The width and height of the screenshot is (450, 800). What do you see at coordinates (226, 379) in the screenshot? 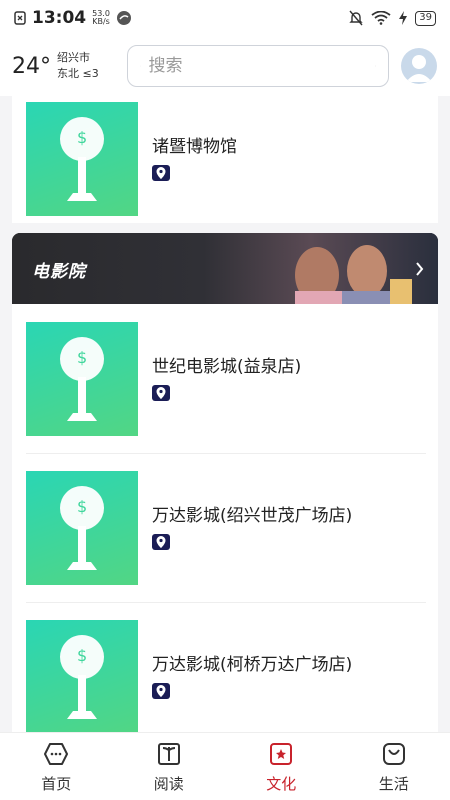
I see `list-item: $ 世纪电影城(益泉店)` at bounding box center [226, 379].